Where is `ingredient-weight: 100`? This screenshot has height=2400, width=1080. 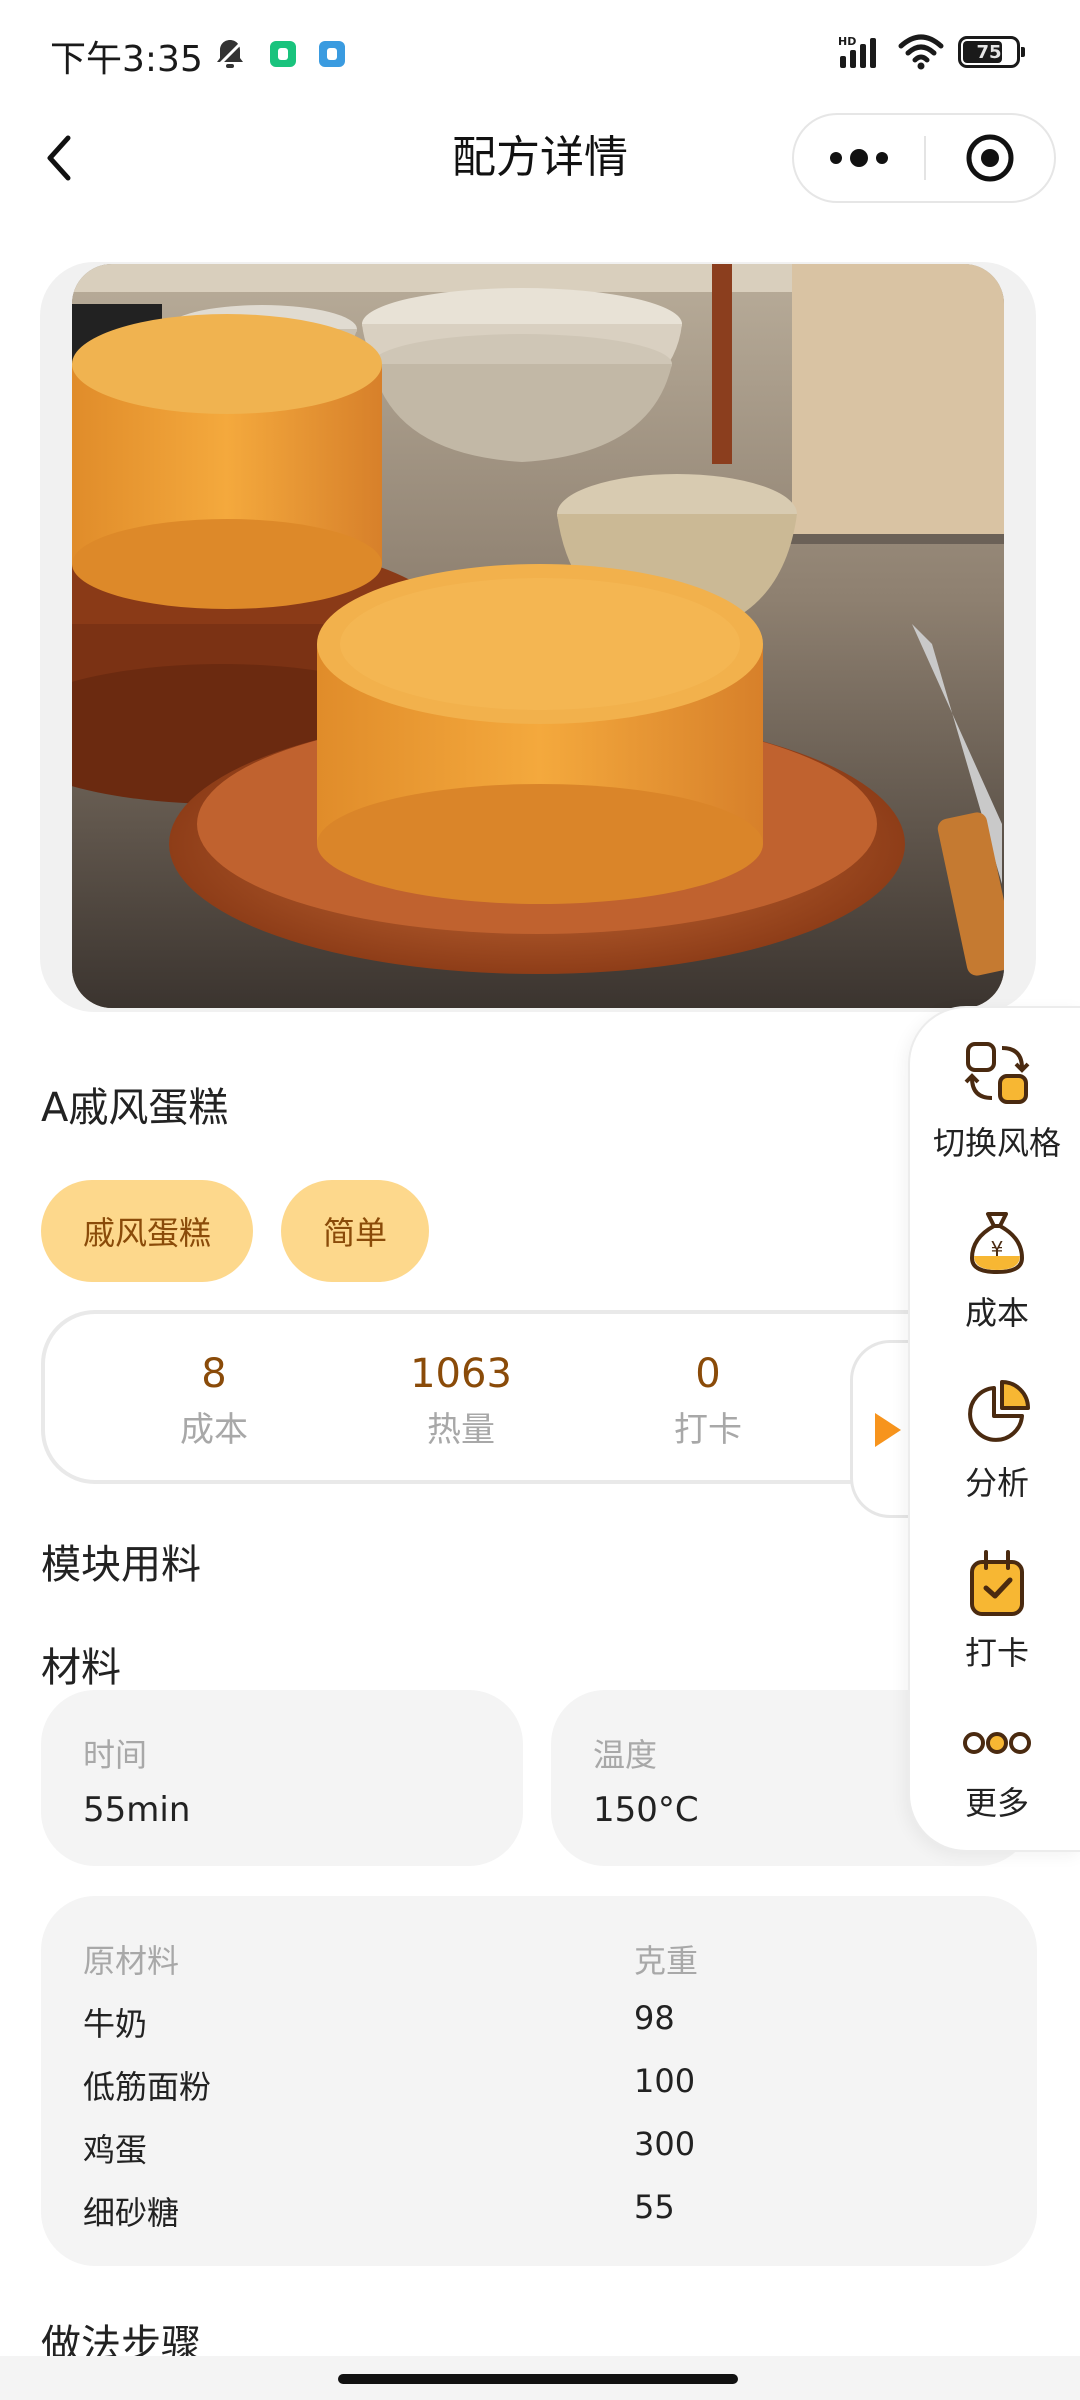 ingredient-weight: 100 is located at coordinates (665, 2081).